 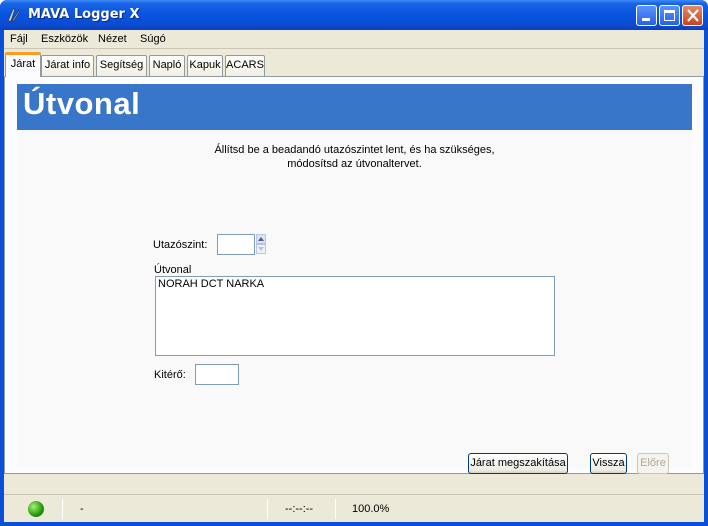 What do you see at coordinates (236, 244) in the screenshot?
I see `cruise-level-input` at bounding box center [236, 244].